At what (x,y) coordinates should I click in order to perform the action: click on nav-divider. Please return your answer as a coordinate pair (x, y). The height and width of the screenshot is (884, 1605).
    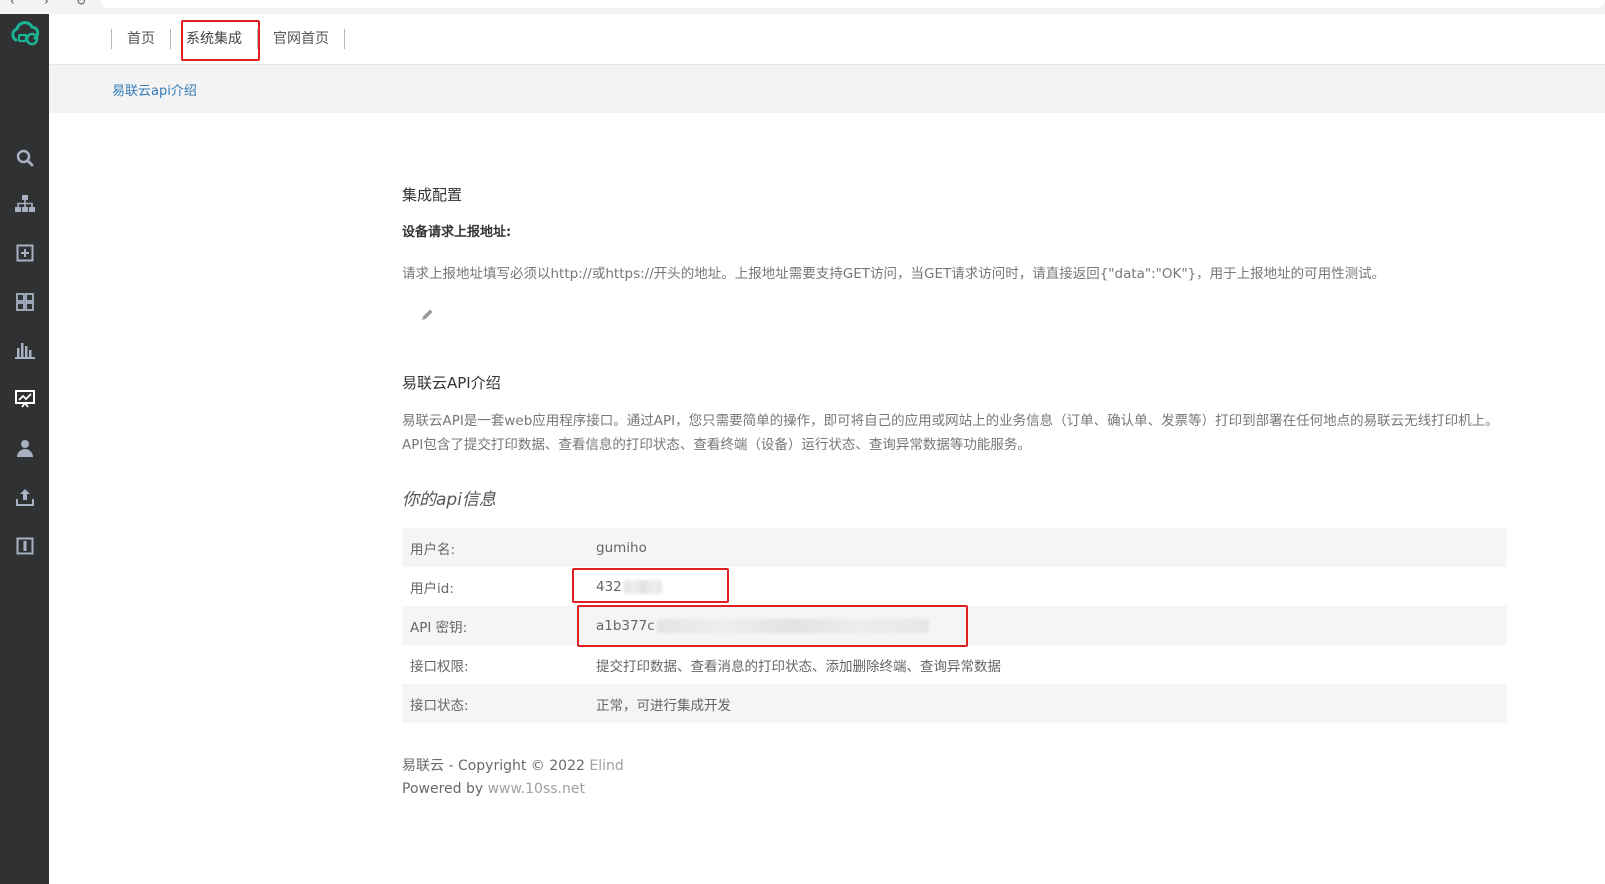
    Looking at the image, I should click on (344, 39).